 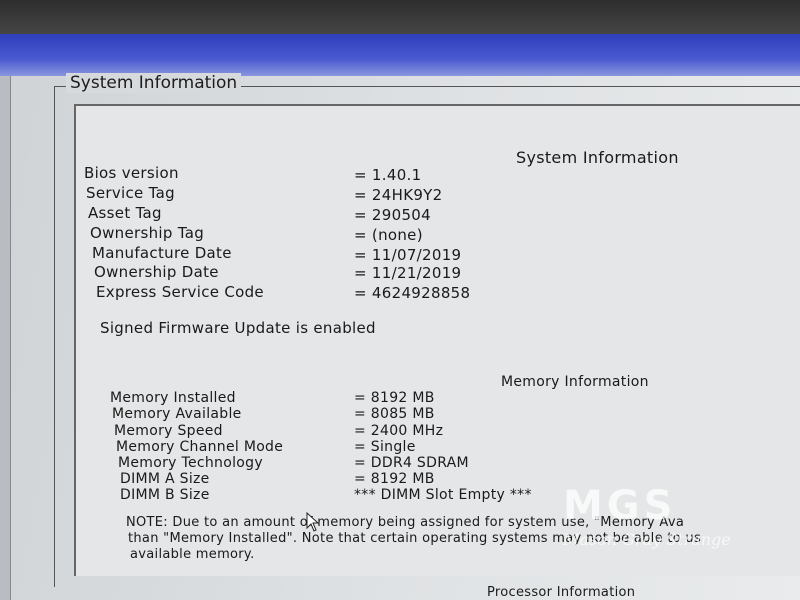 I want to click on firmware-update-status: Signed Firmware Update is enabled, so click(x=238, y=328).